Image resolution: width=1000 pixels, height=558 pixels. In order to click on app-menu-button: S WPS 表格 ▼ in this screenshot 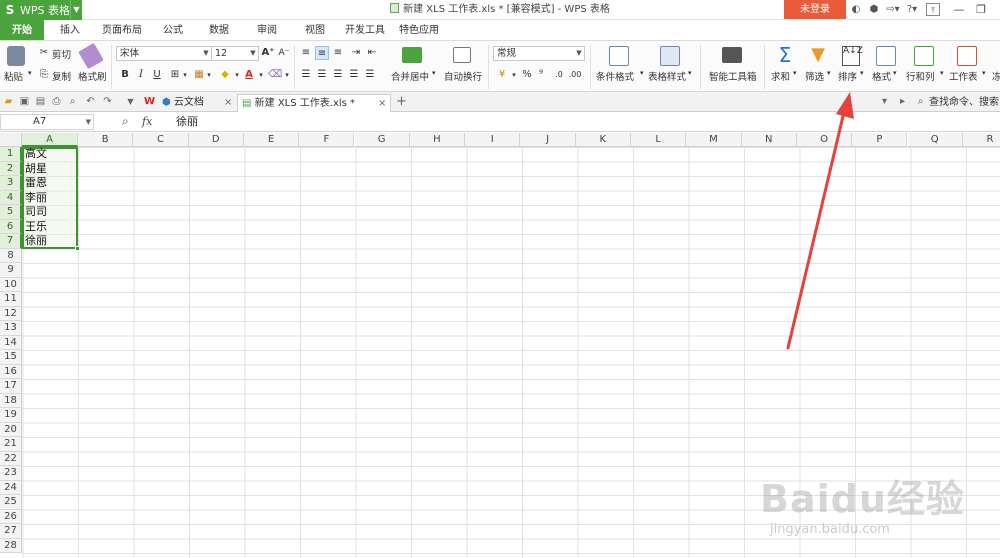, I will do `click(41, 10)`.